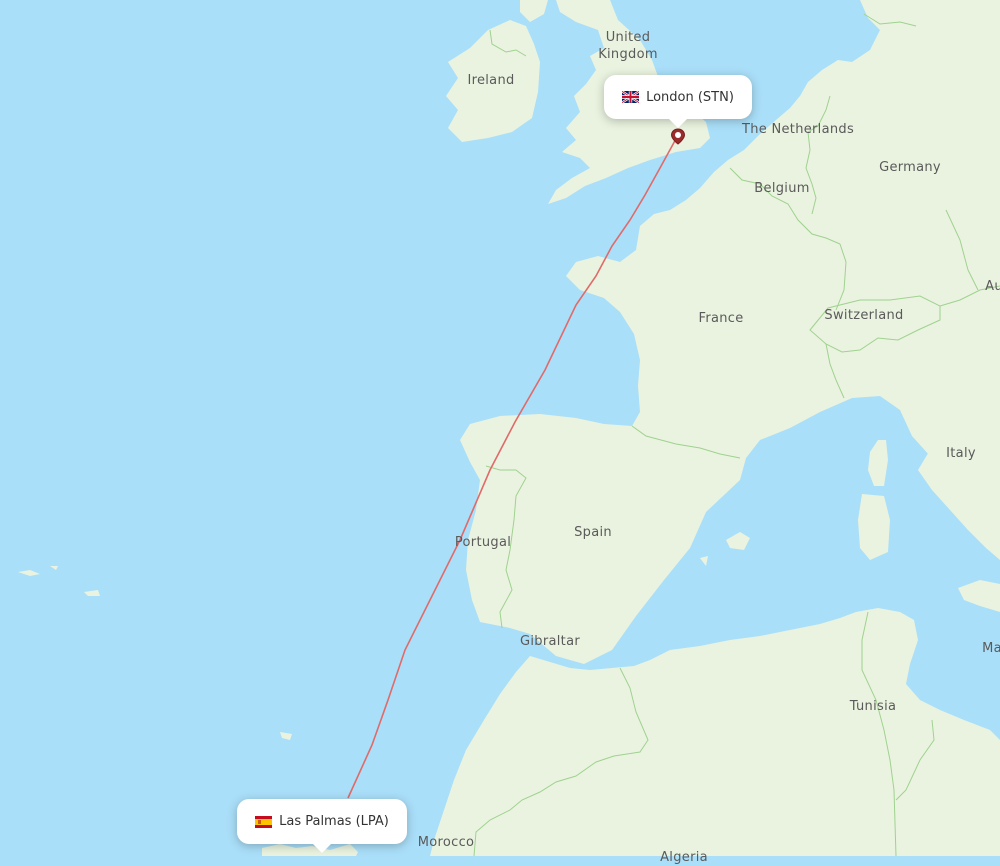  Describe the element at coordinates (593, 532) in the screenshot. I see `country-label-spain: Spain` at that location.